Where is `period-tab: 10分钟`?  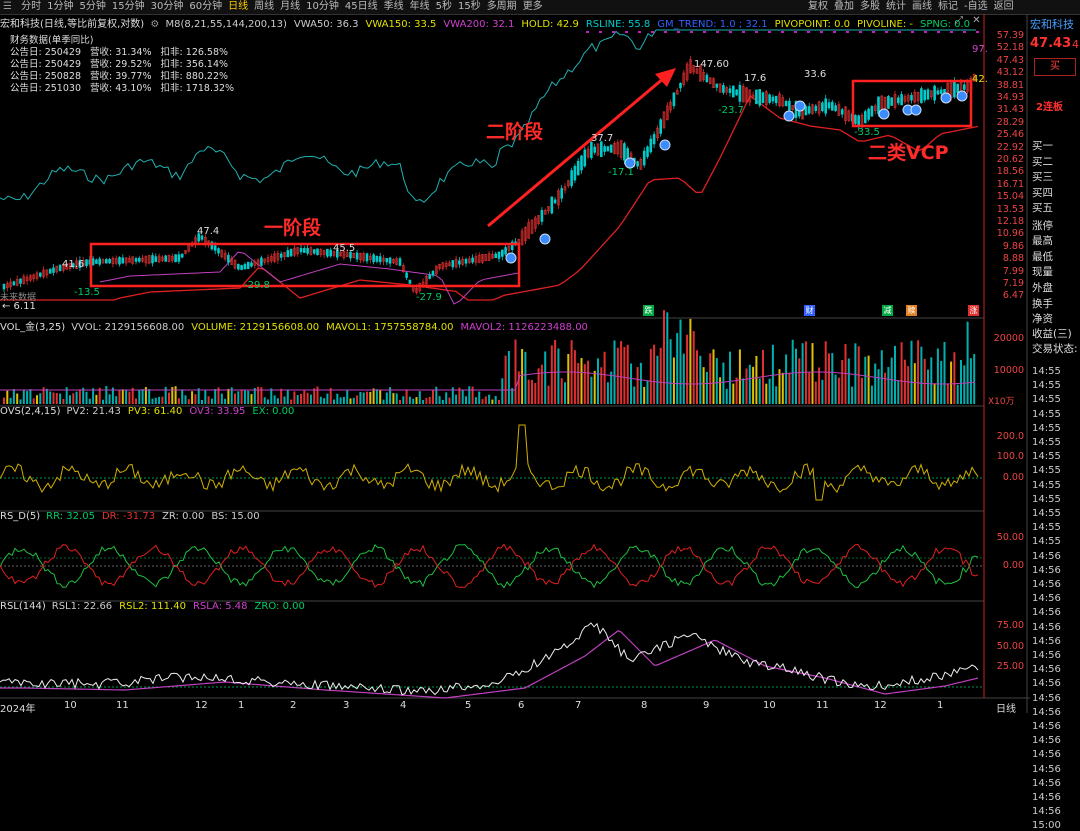 period-tab: 10分钟 is located at coordinates (322, 7).